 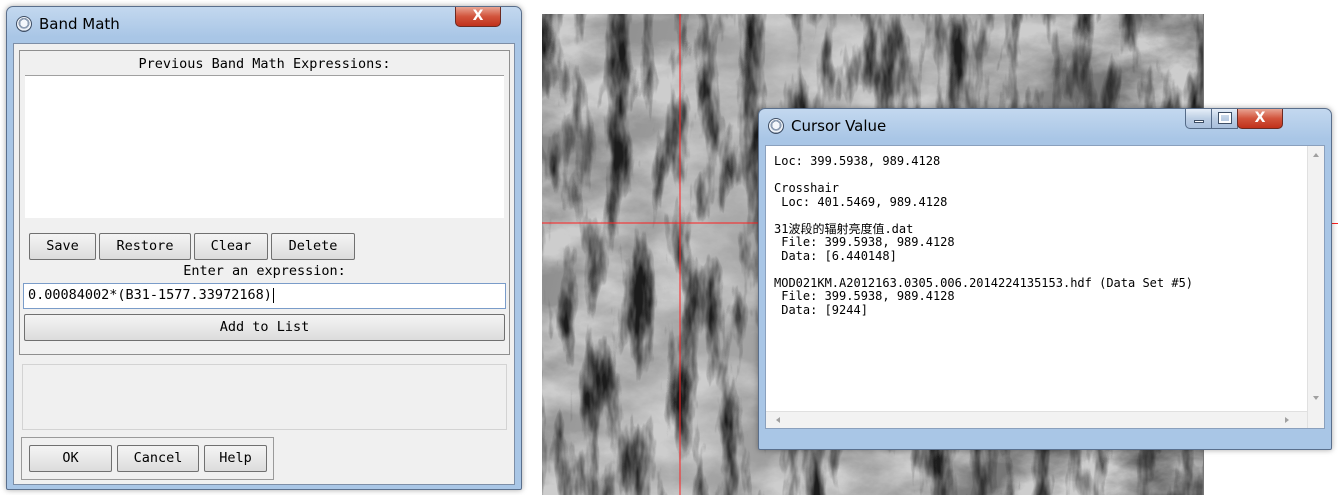 What do you see at coordinates (807, 188) in the screenshot?
I see `text-line: Crosshair` at bounding box center [807, 188].